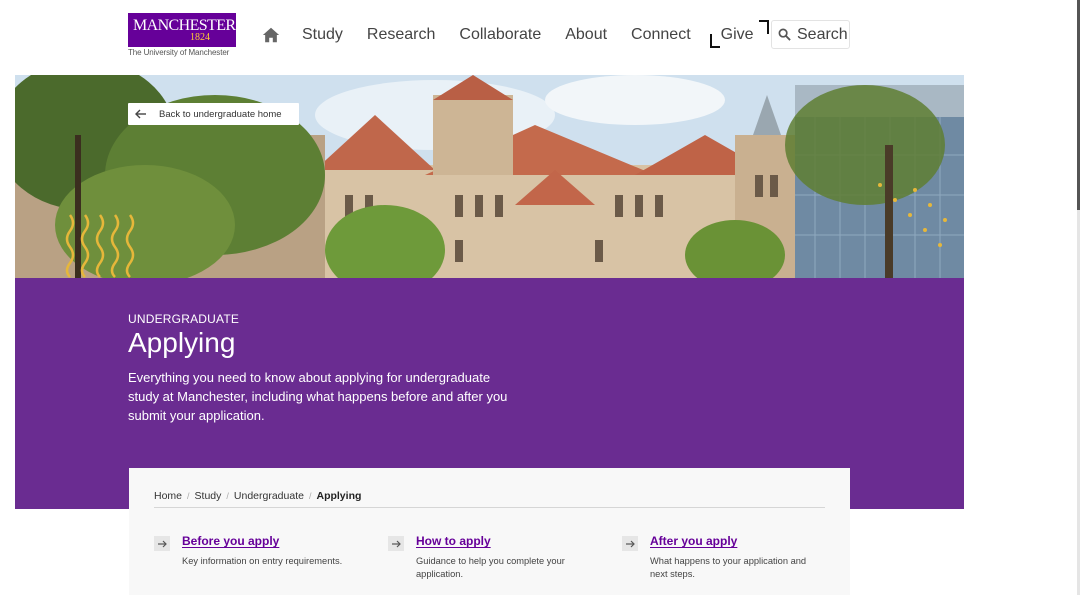 The width and height of the screenshot is (1080, 595). I want to click on logo-box: MANCHESTER 1824, so click(182, 30).